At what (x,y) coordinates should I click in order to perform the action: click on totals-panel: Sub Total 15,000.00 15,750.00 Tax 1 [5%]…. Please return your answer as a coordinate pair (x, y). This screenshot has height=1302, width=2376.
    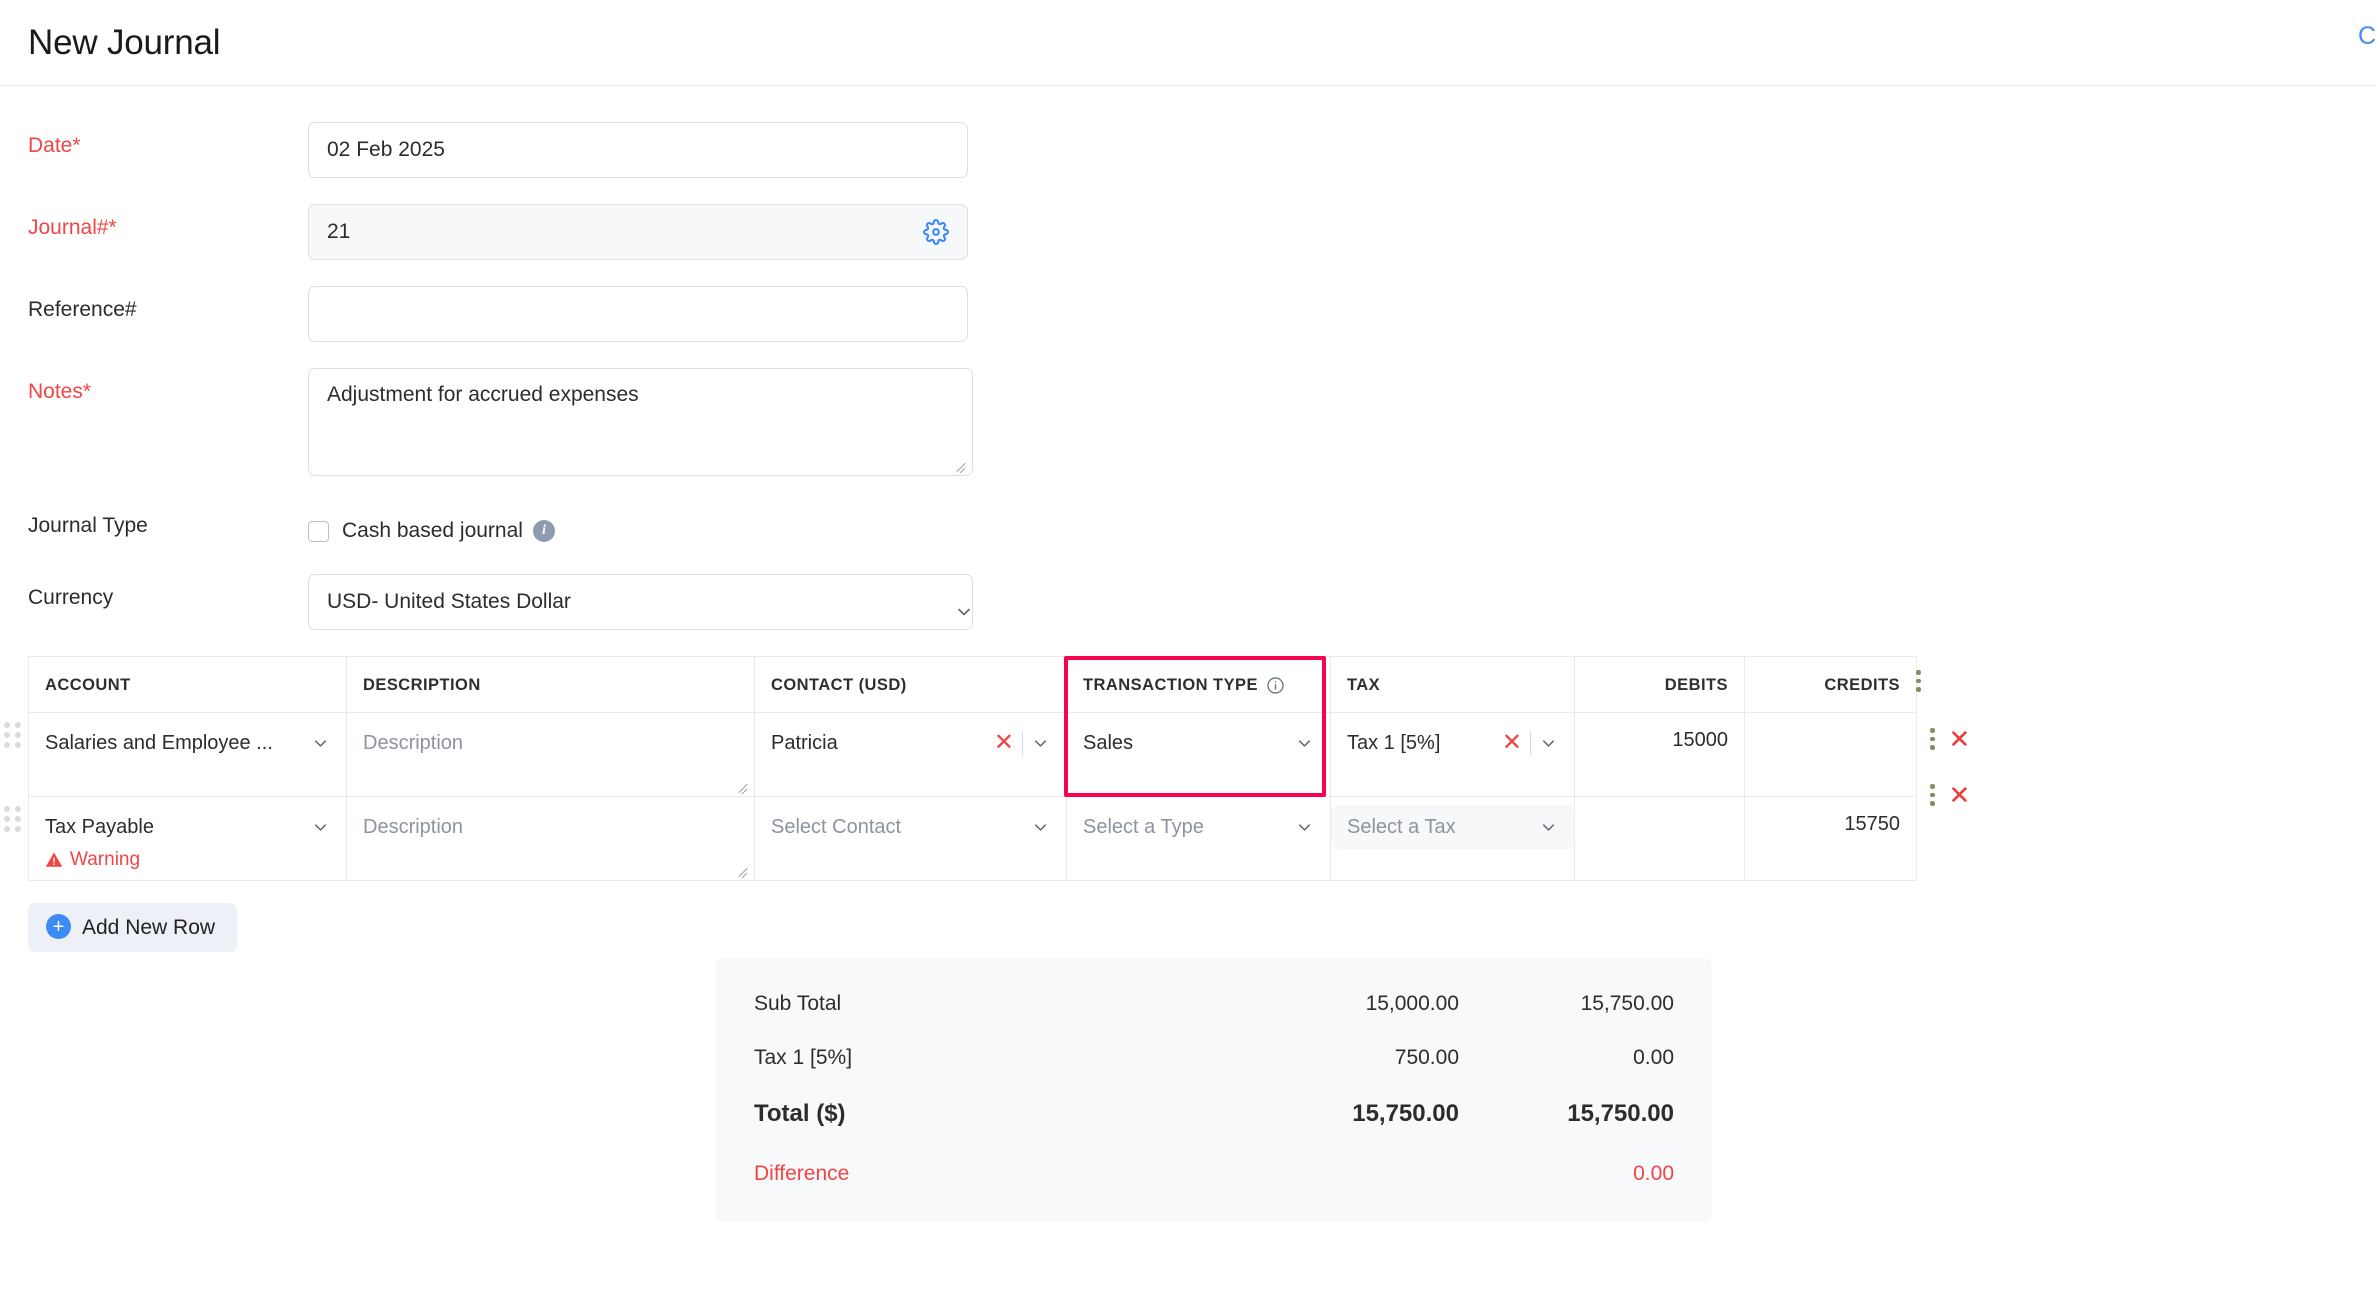
    Looking at the image, I should click on (1214, 1090).